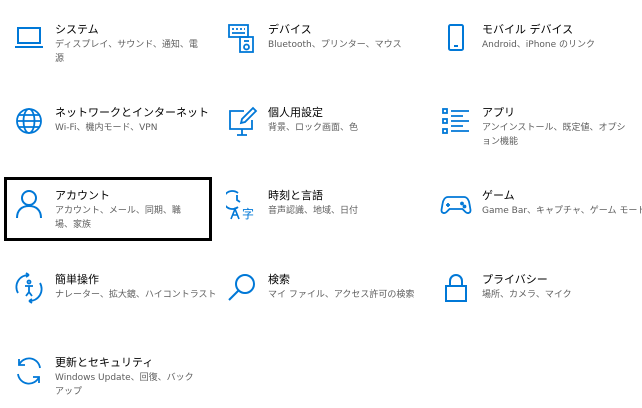 Image resolution: width=642 pixels, height=408 pixels. I want to click on tile-description: 背景、ロック画面、色, so click(313, 128).